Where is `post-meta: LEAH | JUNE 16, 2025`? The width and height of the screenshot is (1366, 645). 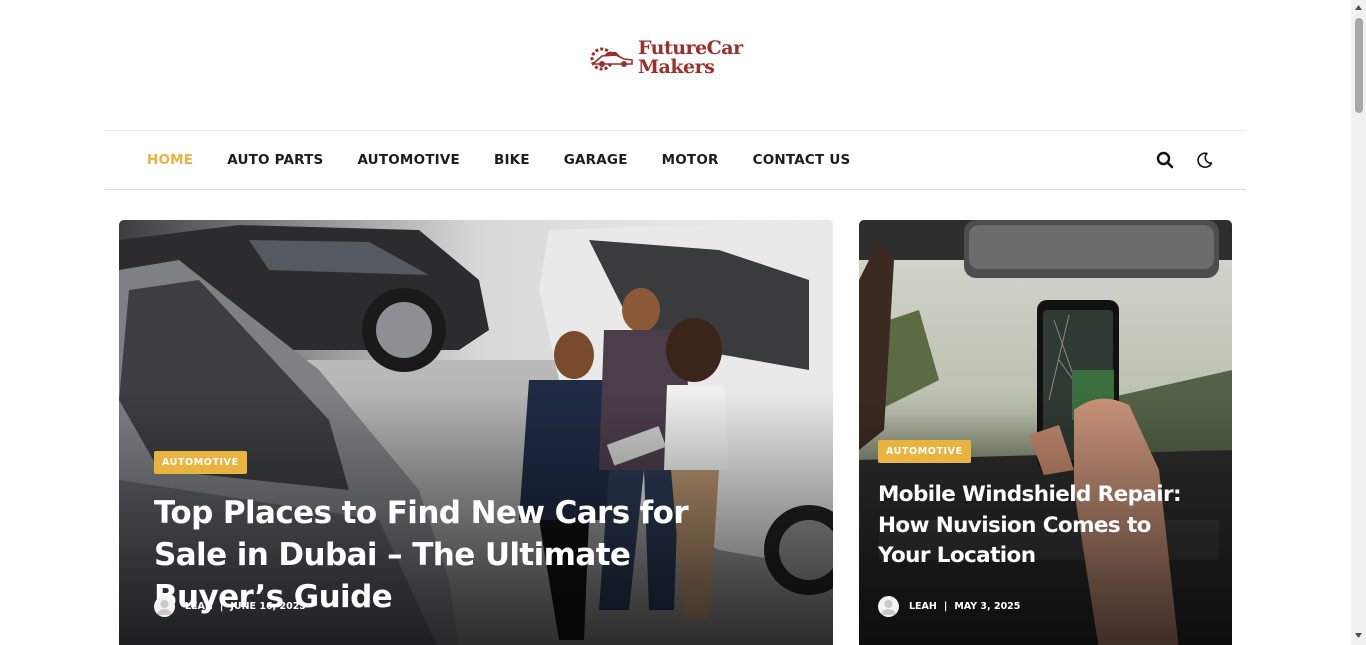
post-meta: LEAH | JUNE 16, 2025 is located at coordinates (230, 606).